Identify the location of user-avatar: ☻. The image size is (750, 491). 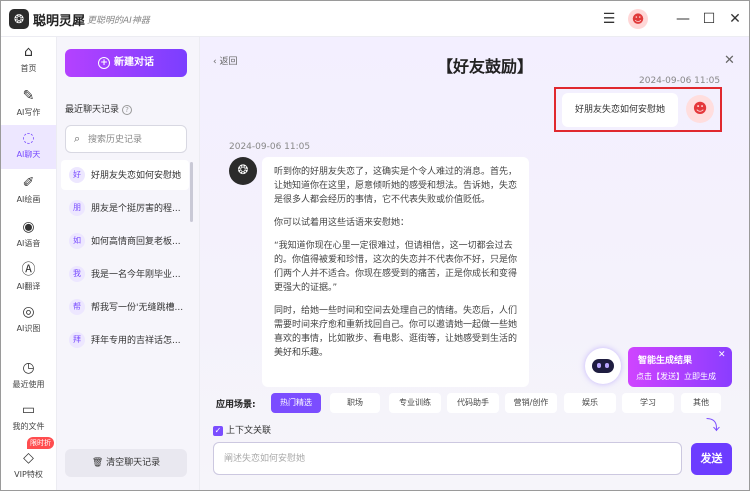
(638, 19).